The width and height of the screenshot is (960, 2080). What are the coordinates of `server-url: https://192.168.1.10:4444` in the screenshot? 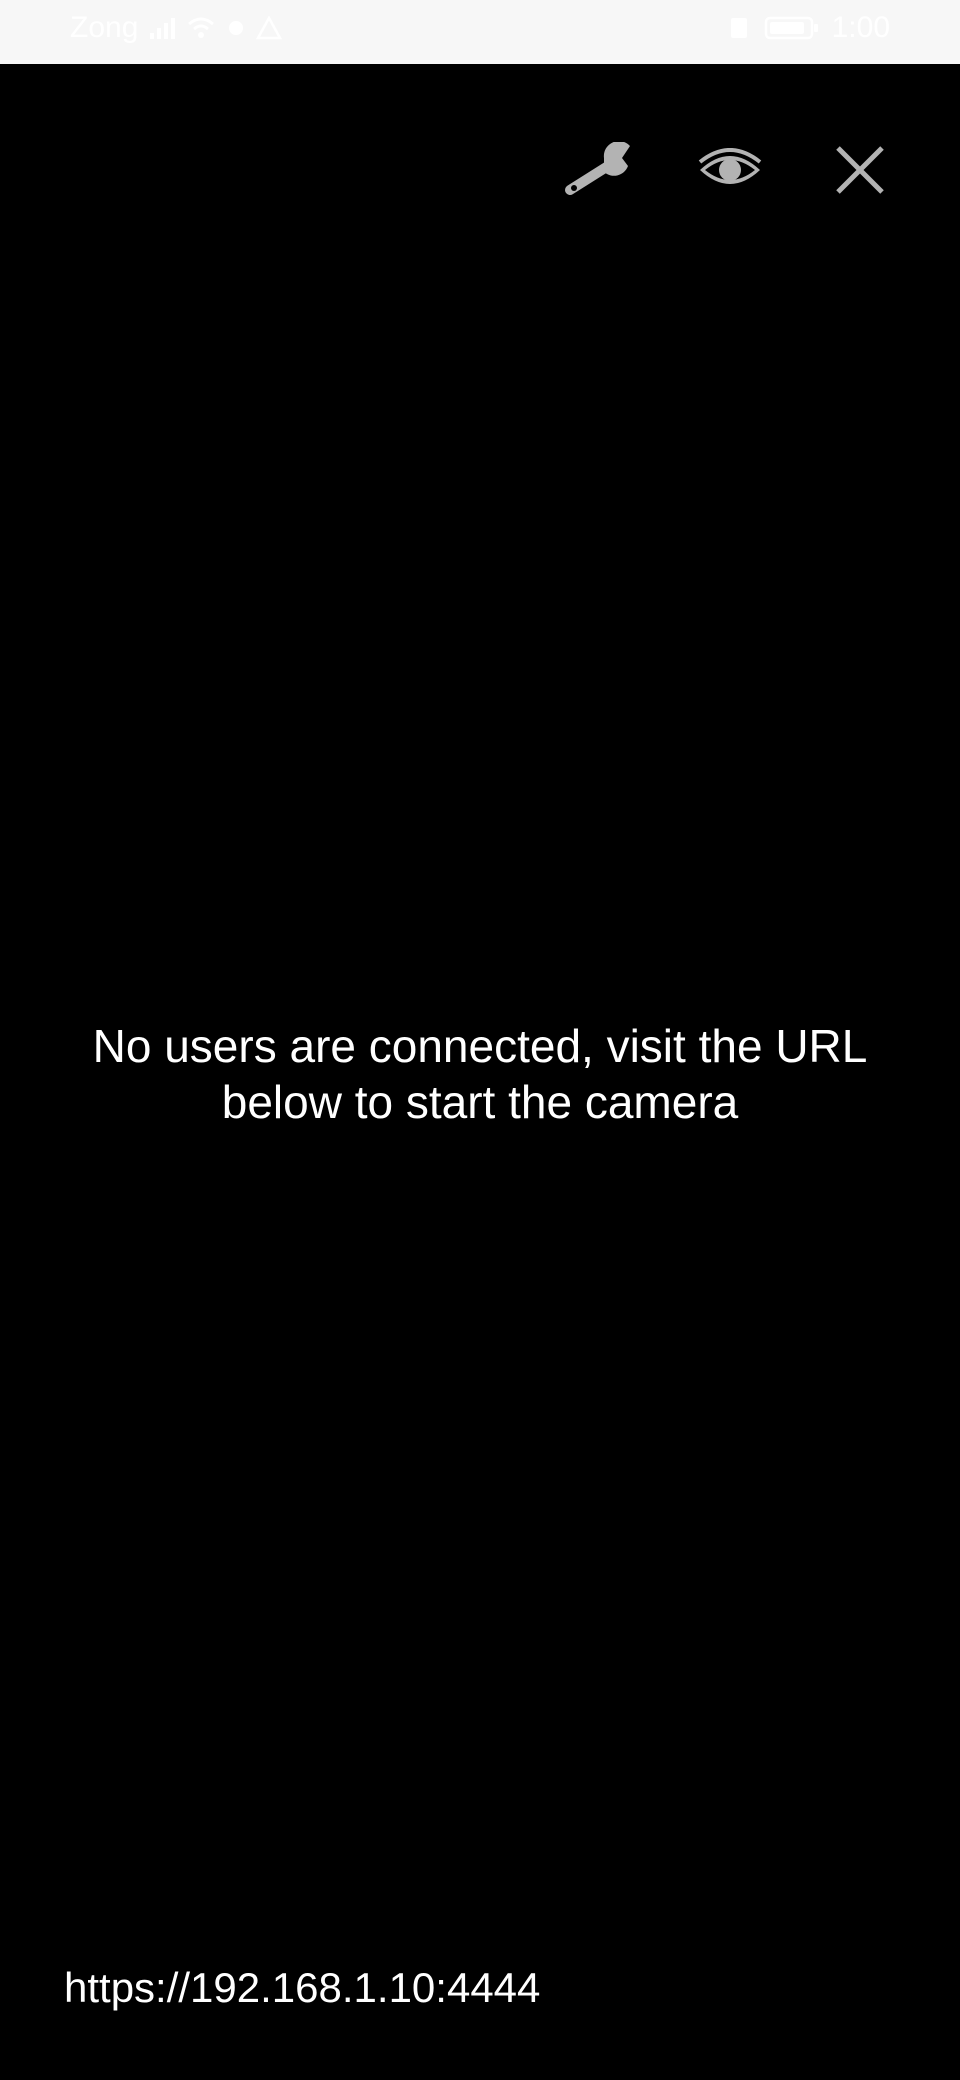 It's located at (302, 1988).